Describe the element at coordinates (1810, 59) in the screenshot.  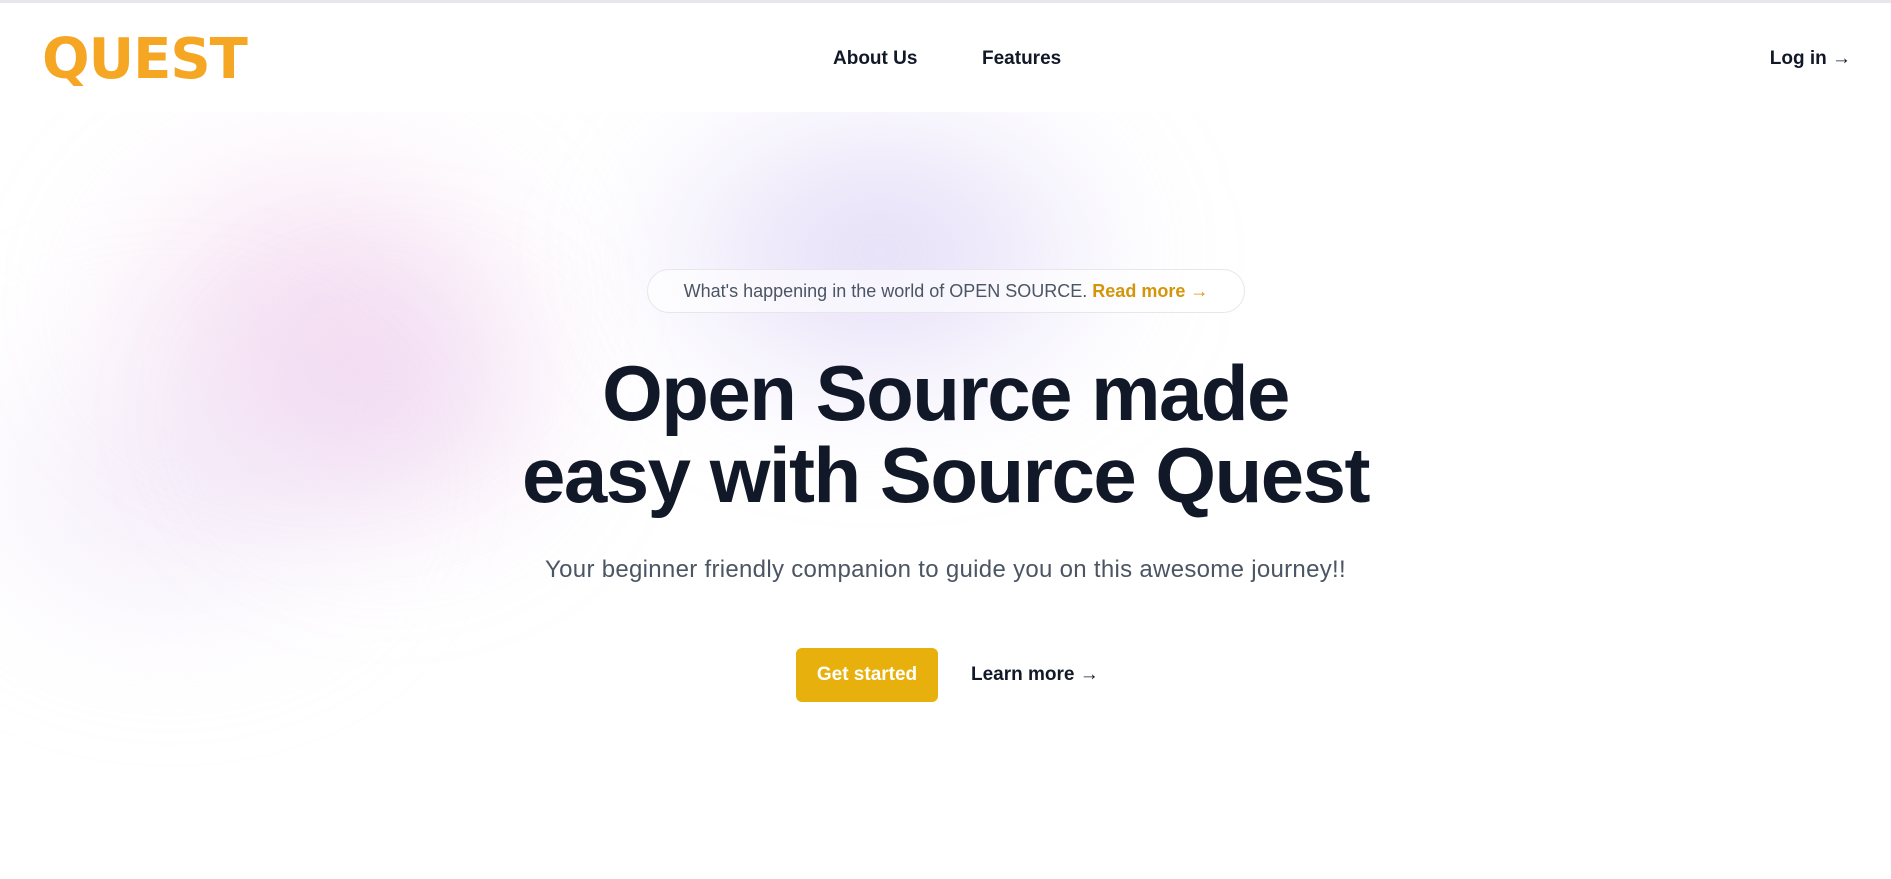
I see `login-link: Log in →` at that location.